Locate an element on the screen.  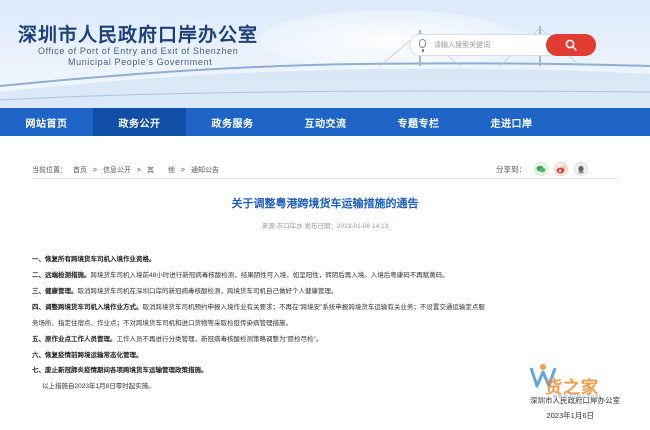
share-label: 分享到： is located at coordinates (511, 169).